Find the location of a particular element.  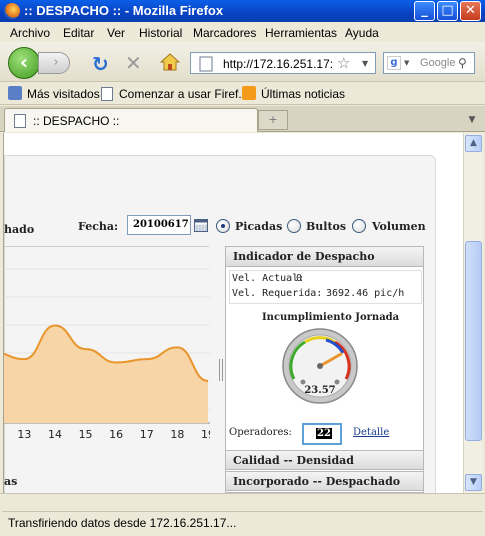

x-tick-label: 19 is located at coordinates (205, 434).